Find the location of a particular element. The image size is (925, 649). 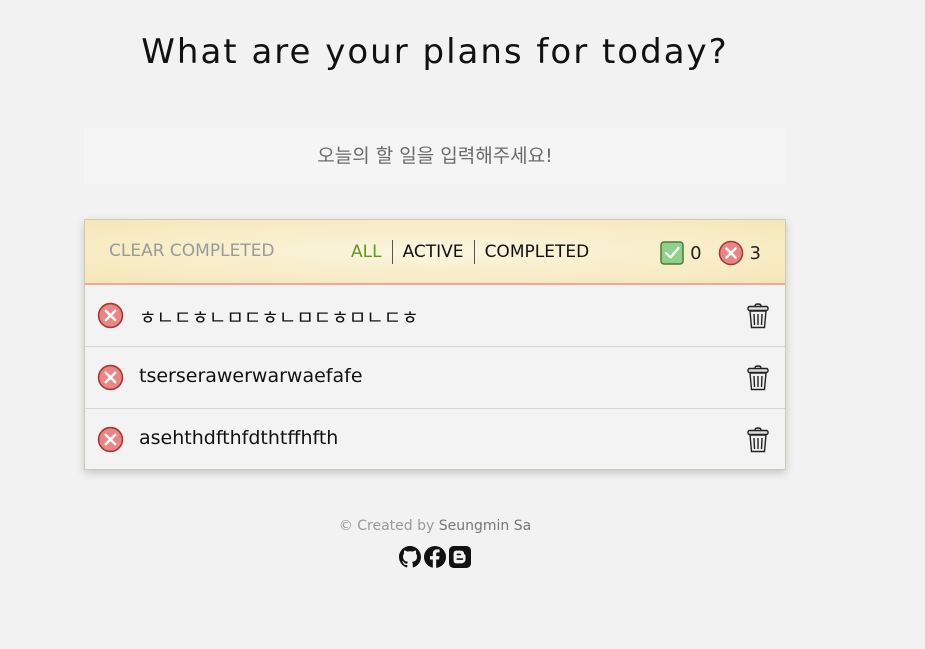

active-x-icon is located at coordinates (731, 253).